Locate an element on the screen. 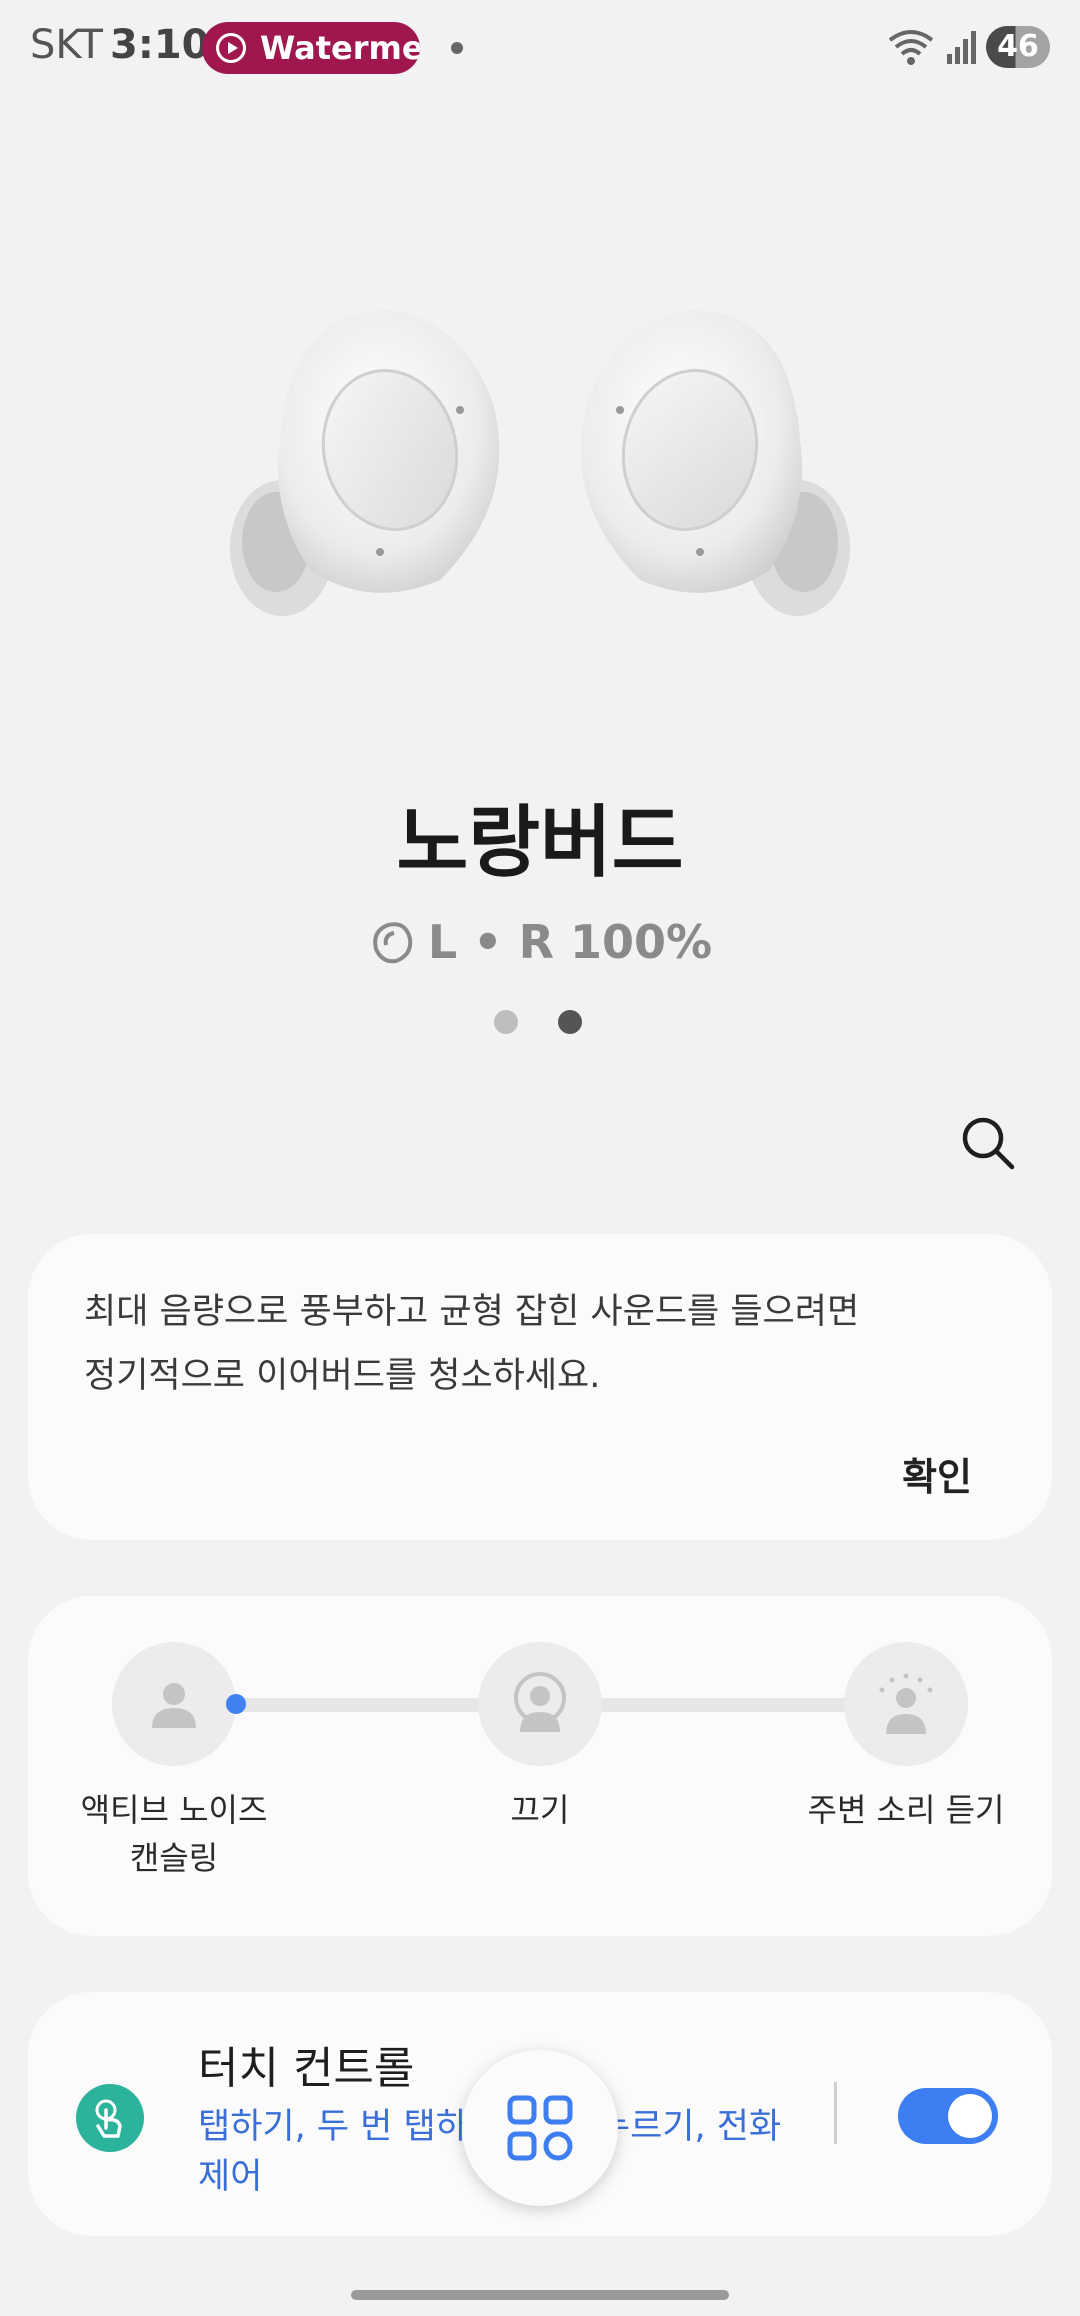  recording-label: Waterme is located at coordinates (340, 48).